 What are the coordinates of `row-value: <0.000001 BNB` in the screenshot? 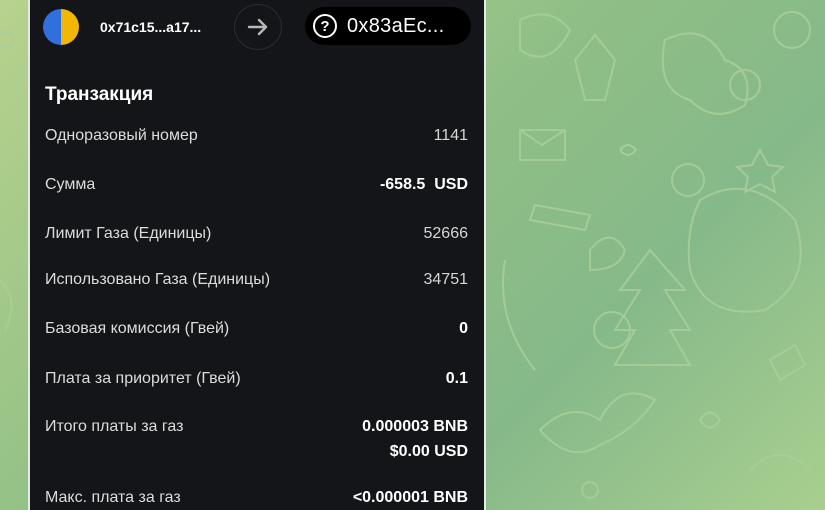 It's located at (410, 497).